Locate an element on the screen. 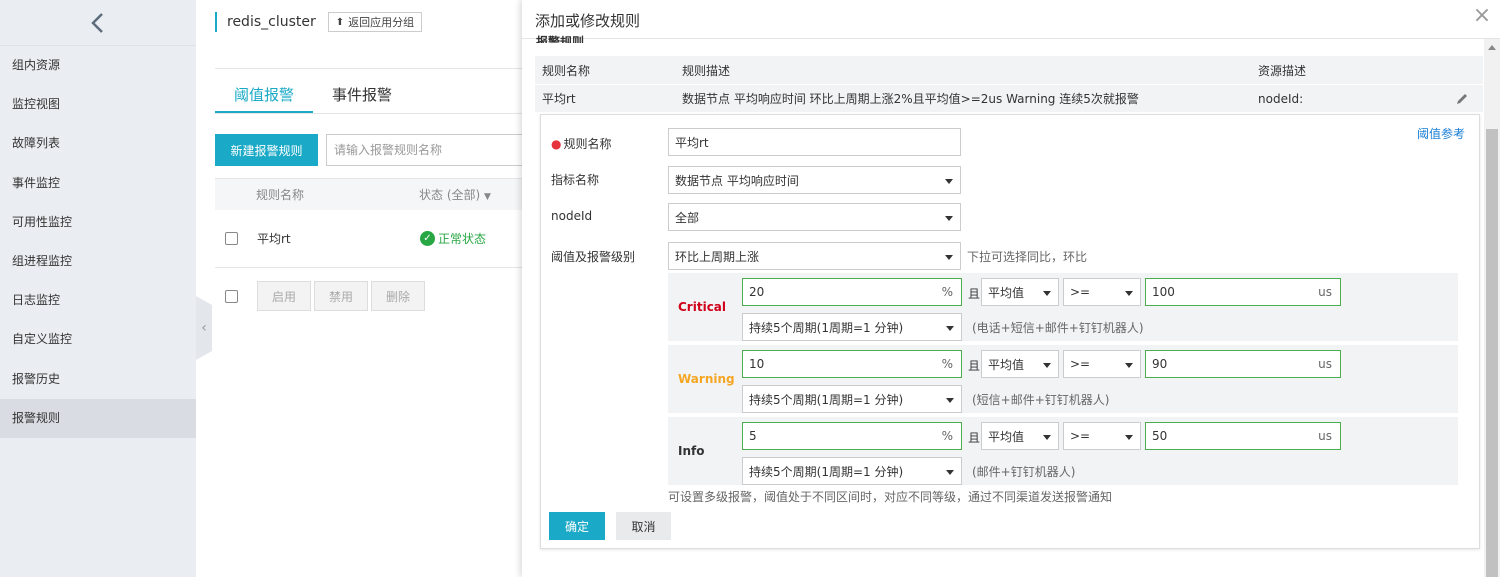 Image resolution: width=1500 pixels, height=577 pixels. app-title: redis_cluster is located at coordinates (271, 22).